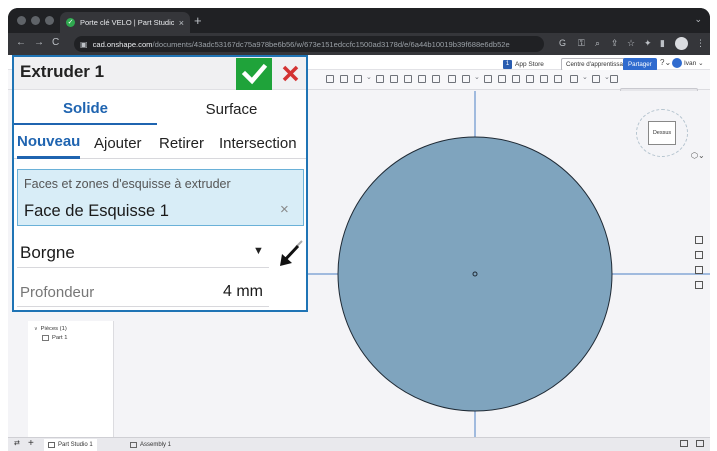 The height and width of the screenshot is (451, 717). I want to click on google-icon: G, so click(562, 43).